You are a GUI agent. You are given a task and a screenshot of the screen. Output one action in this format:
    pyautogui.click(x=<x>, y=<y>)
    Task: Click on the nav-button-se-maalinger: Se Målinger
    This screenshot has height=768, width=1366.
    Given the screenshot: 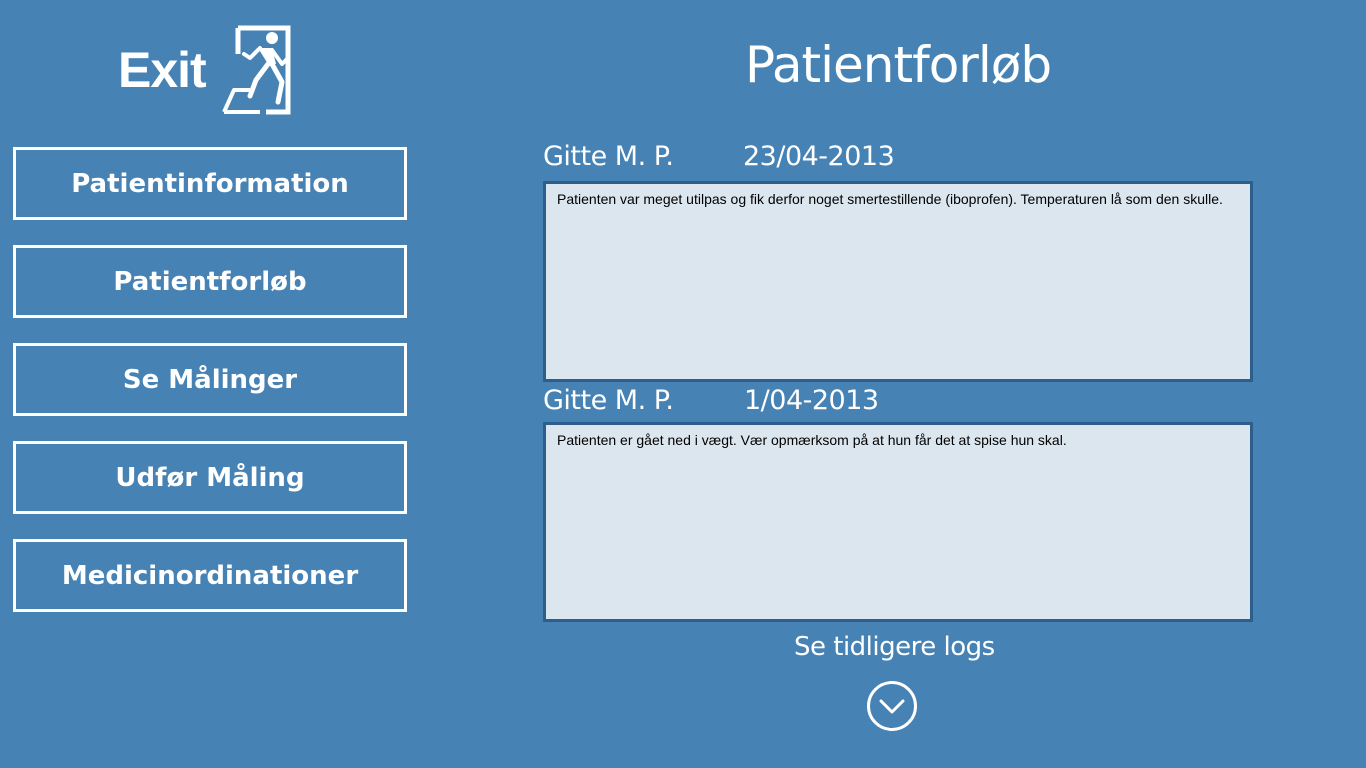 What is the action you would take?
    pyautogui.click(x=210, y=379)
    